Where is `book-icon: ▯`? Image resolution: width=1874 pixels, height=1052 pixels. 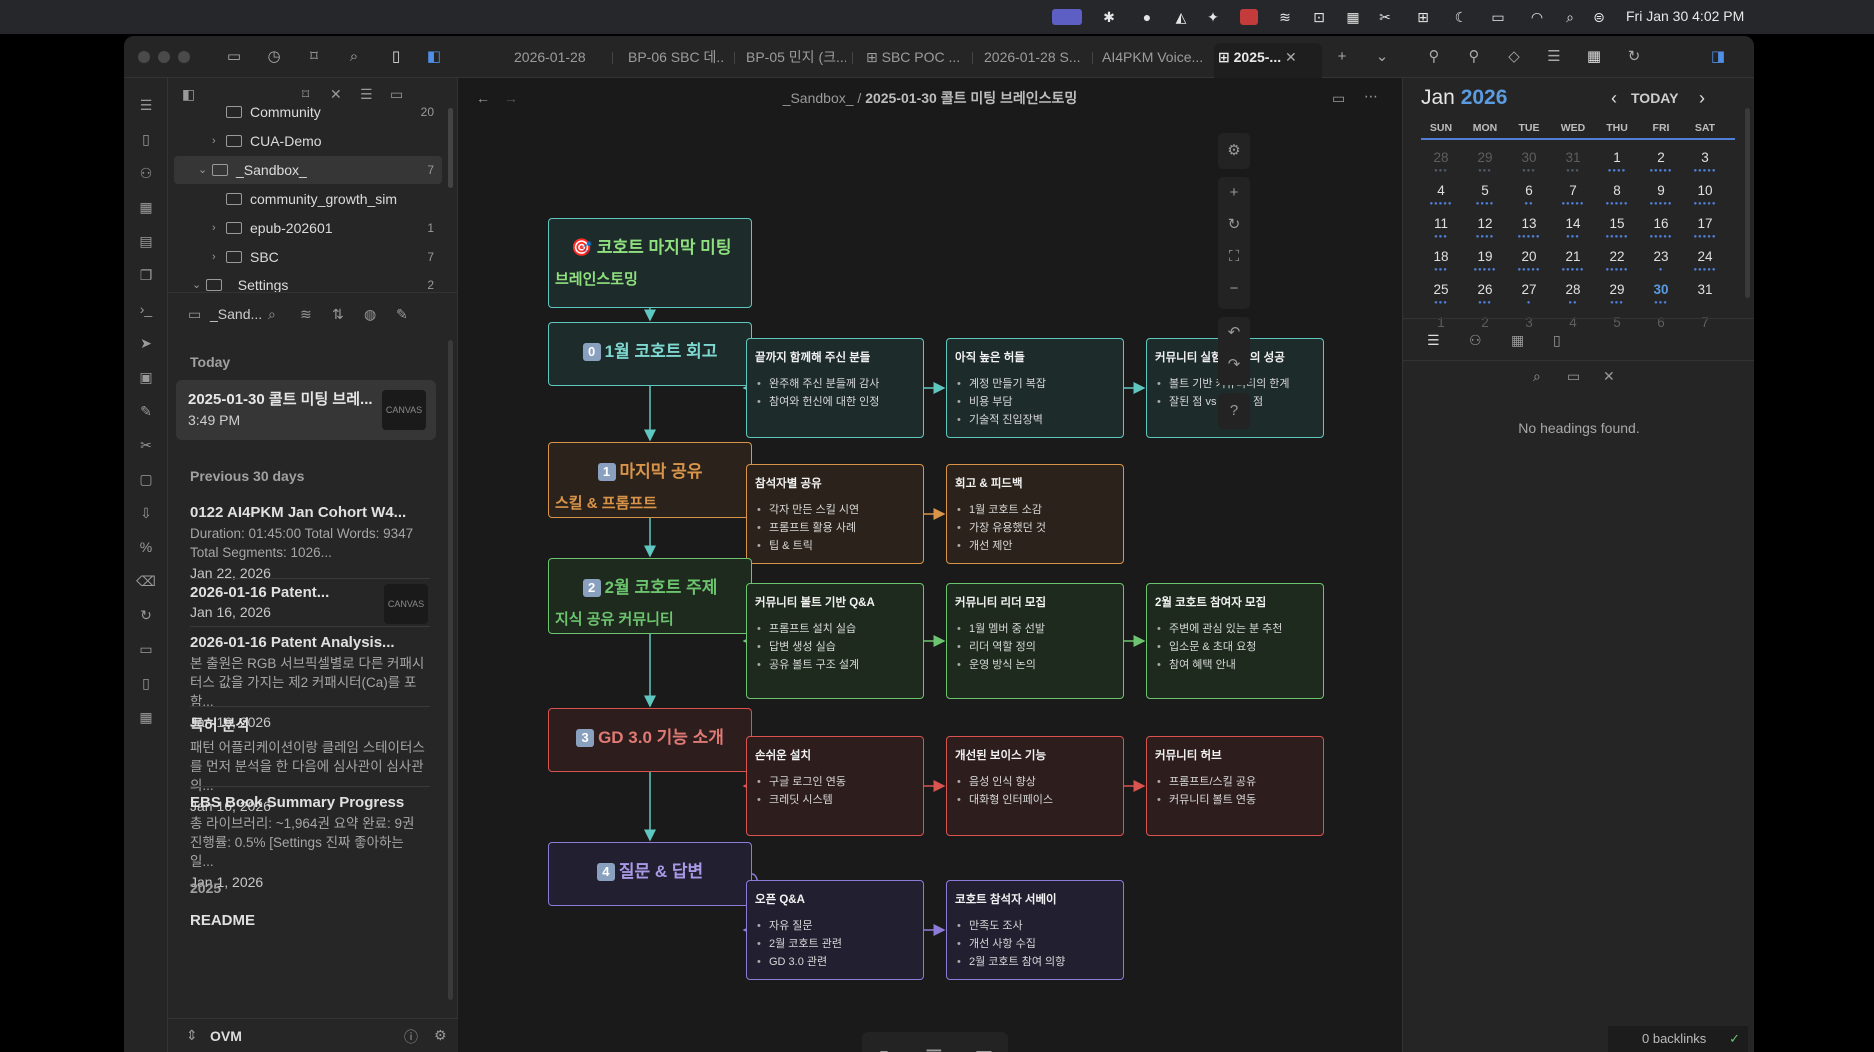 book-icon: ▯ is located at coordinates (396, 57).